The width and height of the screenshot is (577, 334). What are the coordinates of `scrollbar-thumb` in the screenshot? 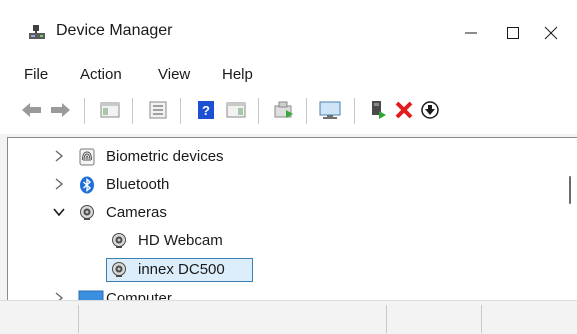 It's located at (570, 190).